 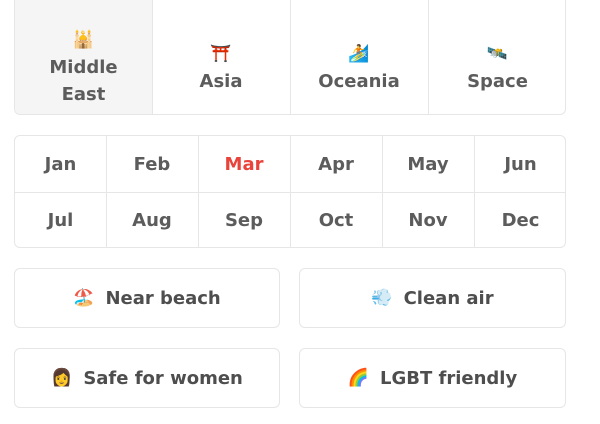 I want to click on month-jul: Jul, so click(x=60, y=219).